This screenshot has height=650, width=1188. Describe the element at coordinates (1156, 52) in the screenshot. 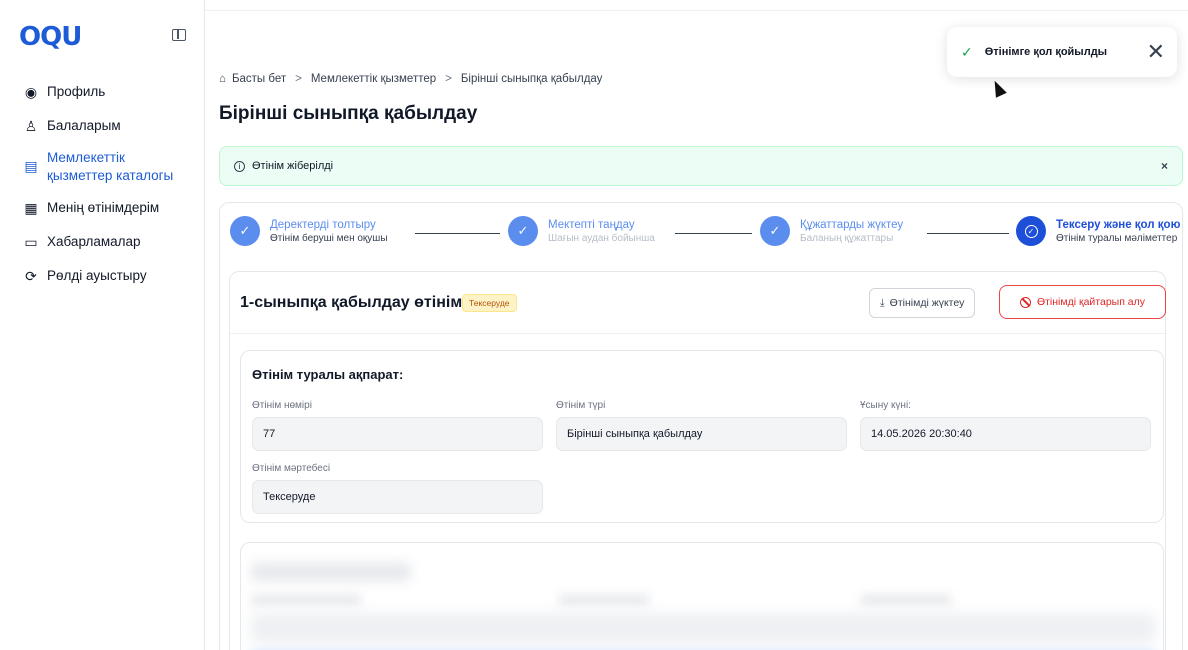

I see `toast-close-button: ✕` at that location.